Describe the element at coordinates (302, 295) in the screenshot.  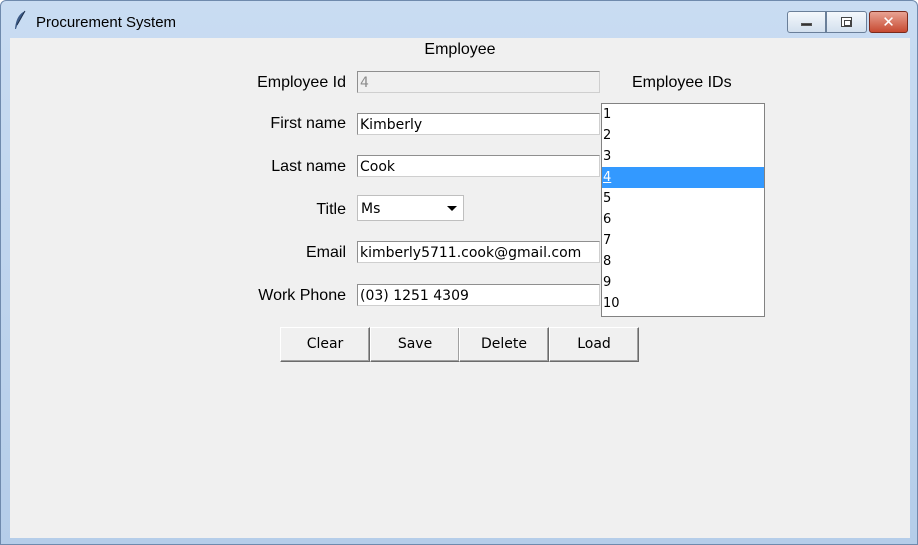
I see `work-phone-label: Work Phone` at that location.